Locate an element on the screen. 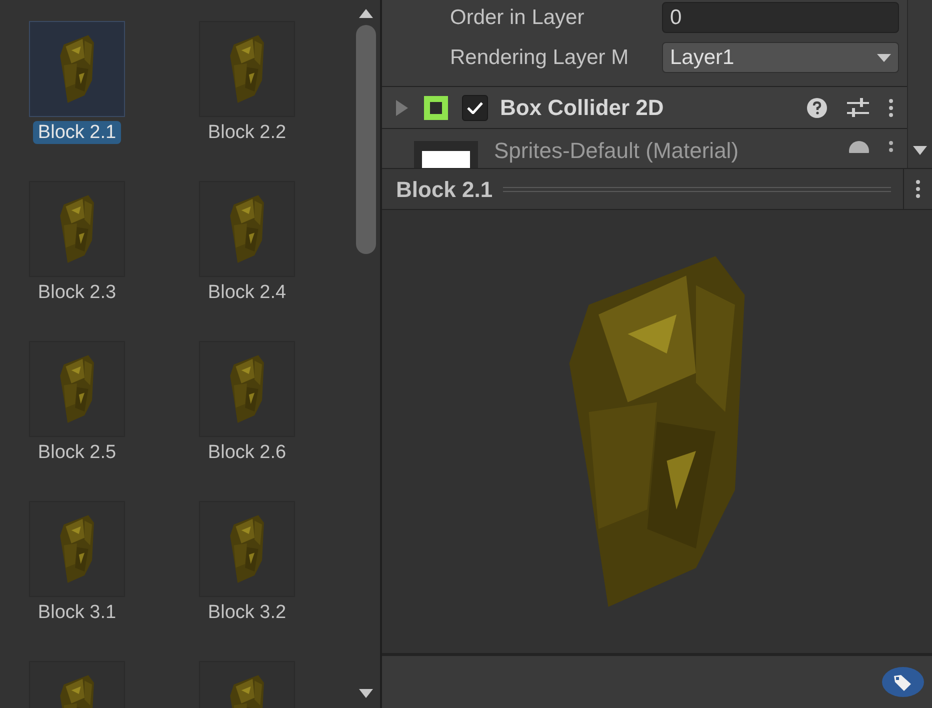 The image size is (932, 708). layer-dropdown: Layer1 is located at coordinates (780, 57).